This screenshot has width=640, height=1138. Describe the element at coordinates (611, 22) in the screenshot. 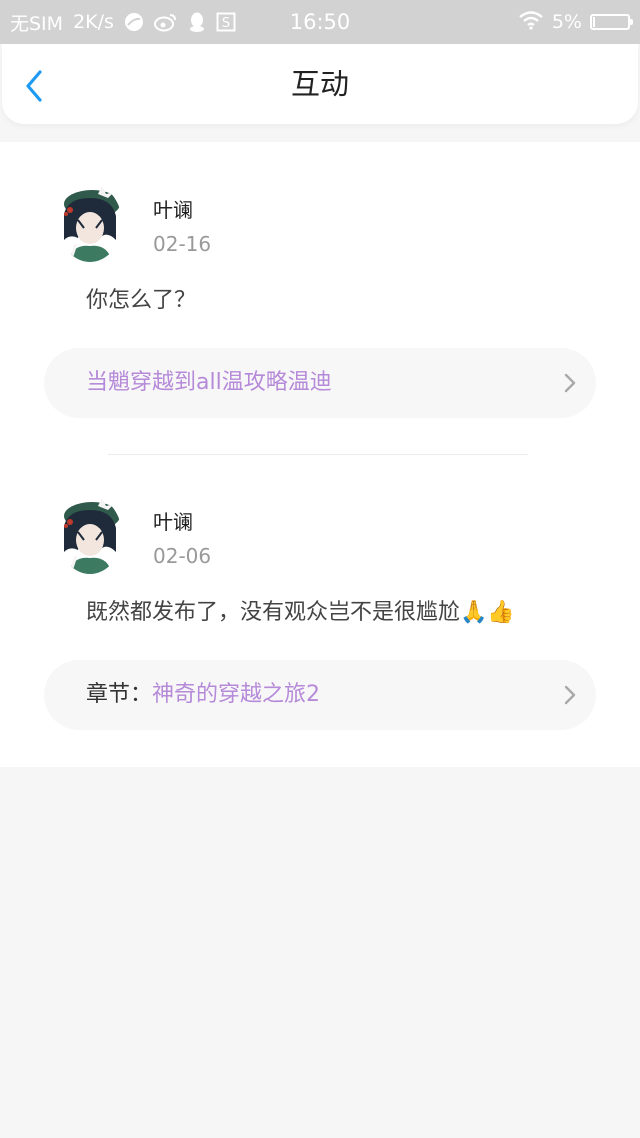

I see `battery-icon` at that location.